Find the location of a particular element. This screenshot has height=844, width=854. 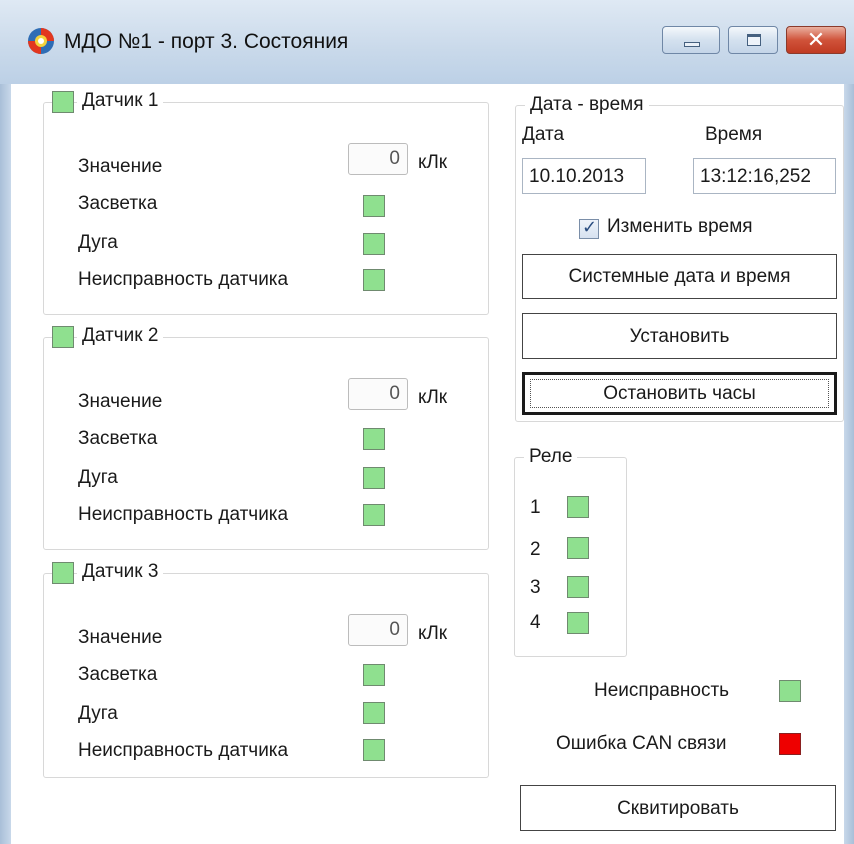

sensor-2-illumination-indicator is located at coordinates (374, 439).